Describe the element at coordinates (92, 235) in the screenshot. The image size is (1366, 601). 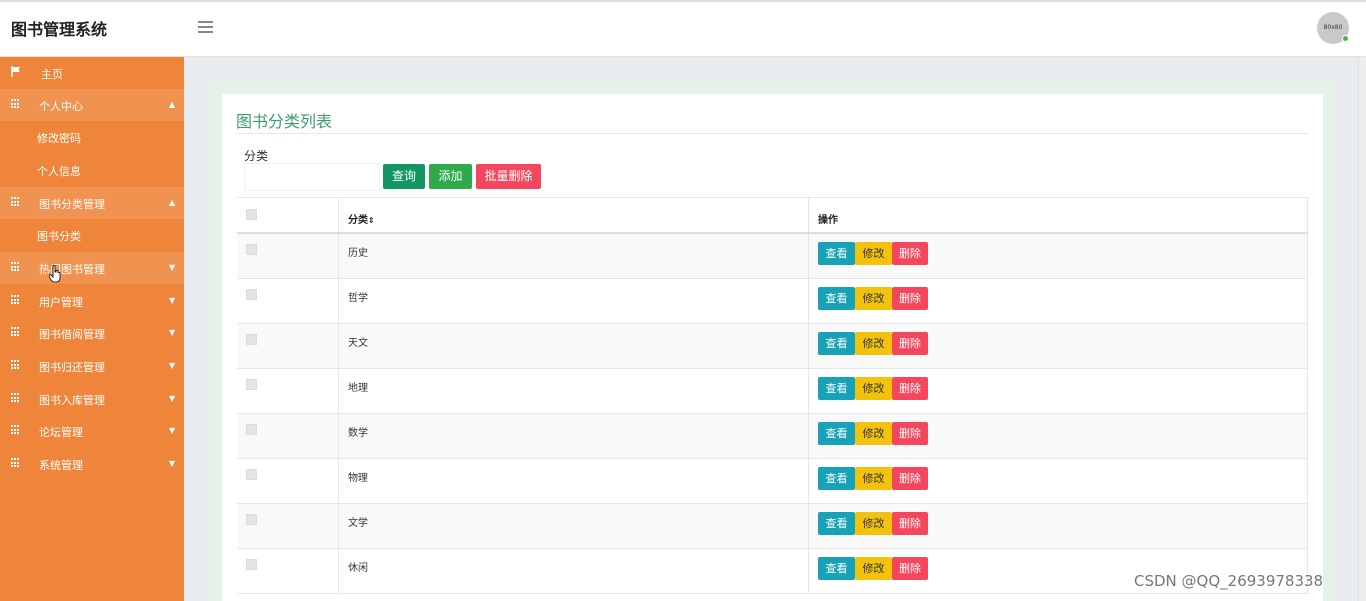
I see `sidebar-item-book-category: 图书分类` at that location.